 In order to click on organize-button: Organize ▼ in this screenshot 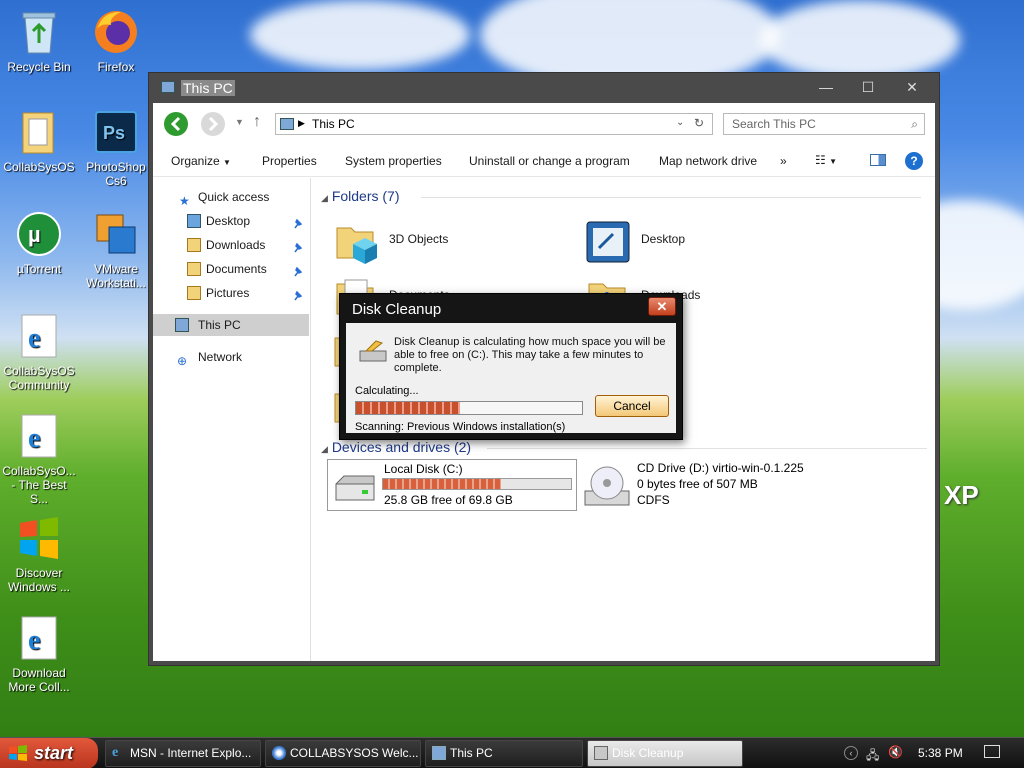, I will do `click(201, 161)`.